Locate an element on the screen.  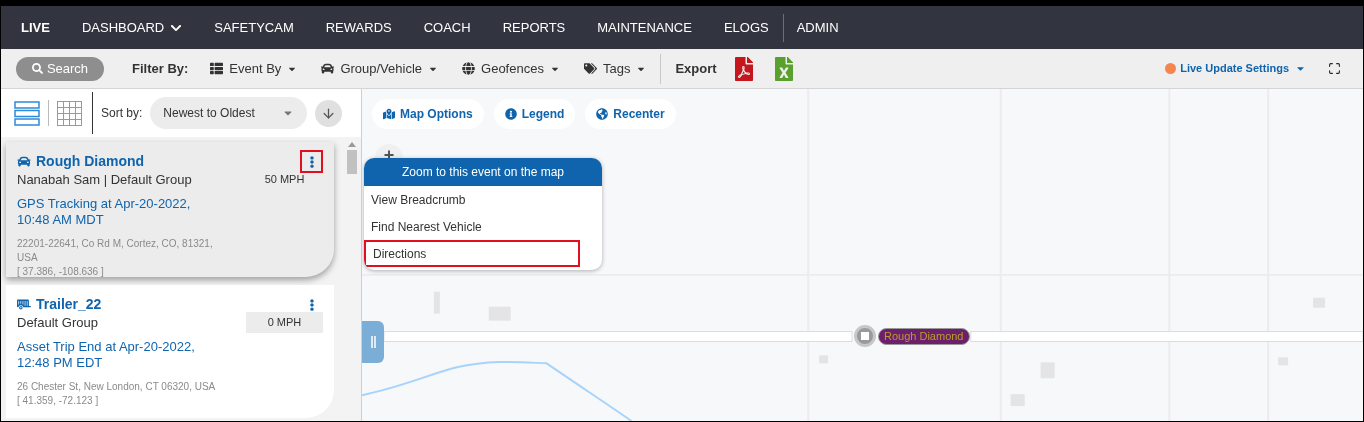
nav-tab: LIVE is located at coordinates (35, 27).